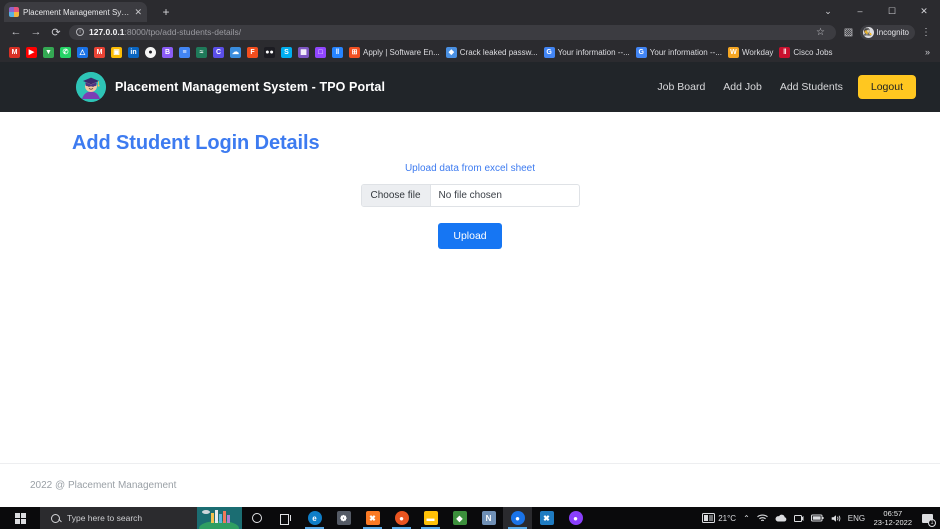 This screenshot has height=529, width=940. Describe the element at coordinates (401, 518) in the screenshot. I see `taskbar-app-ubuntu: ●` at that location.